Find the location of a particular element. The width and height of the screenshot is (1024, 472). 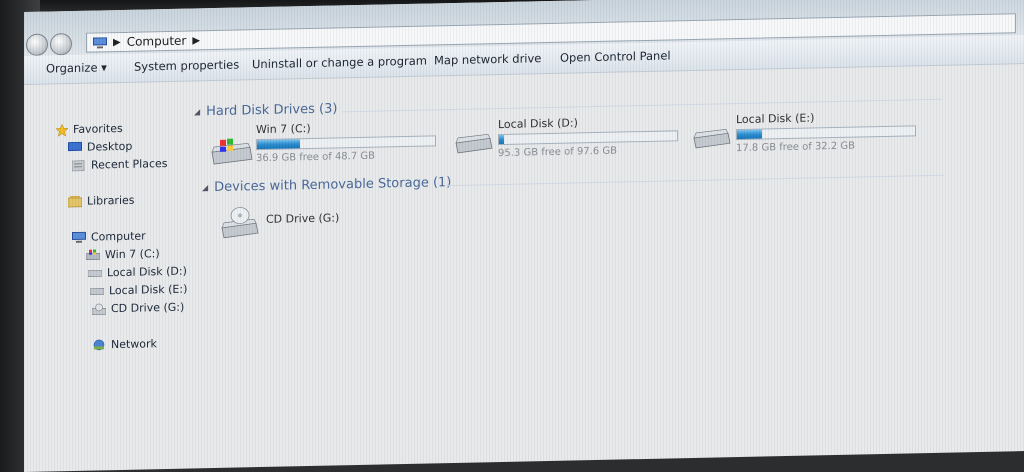

drive-e-free-space: 17.8 GB free of 32.2 GB is located at coordinates (795, 147).